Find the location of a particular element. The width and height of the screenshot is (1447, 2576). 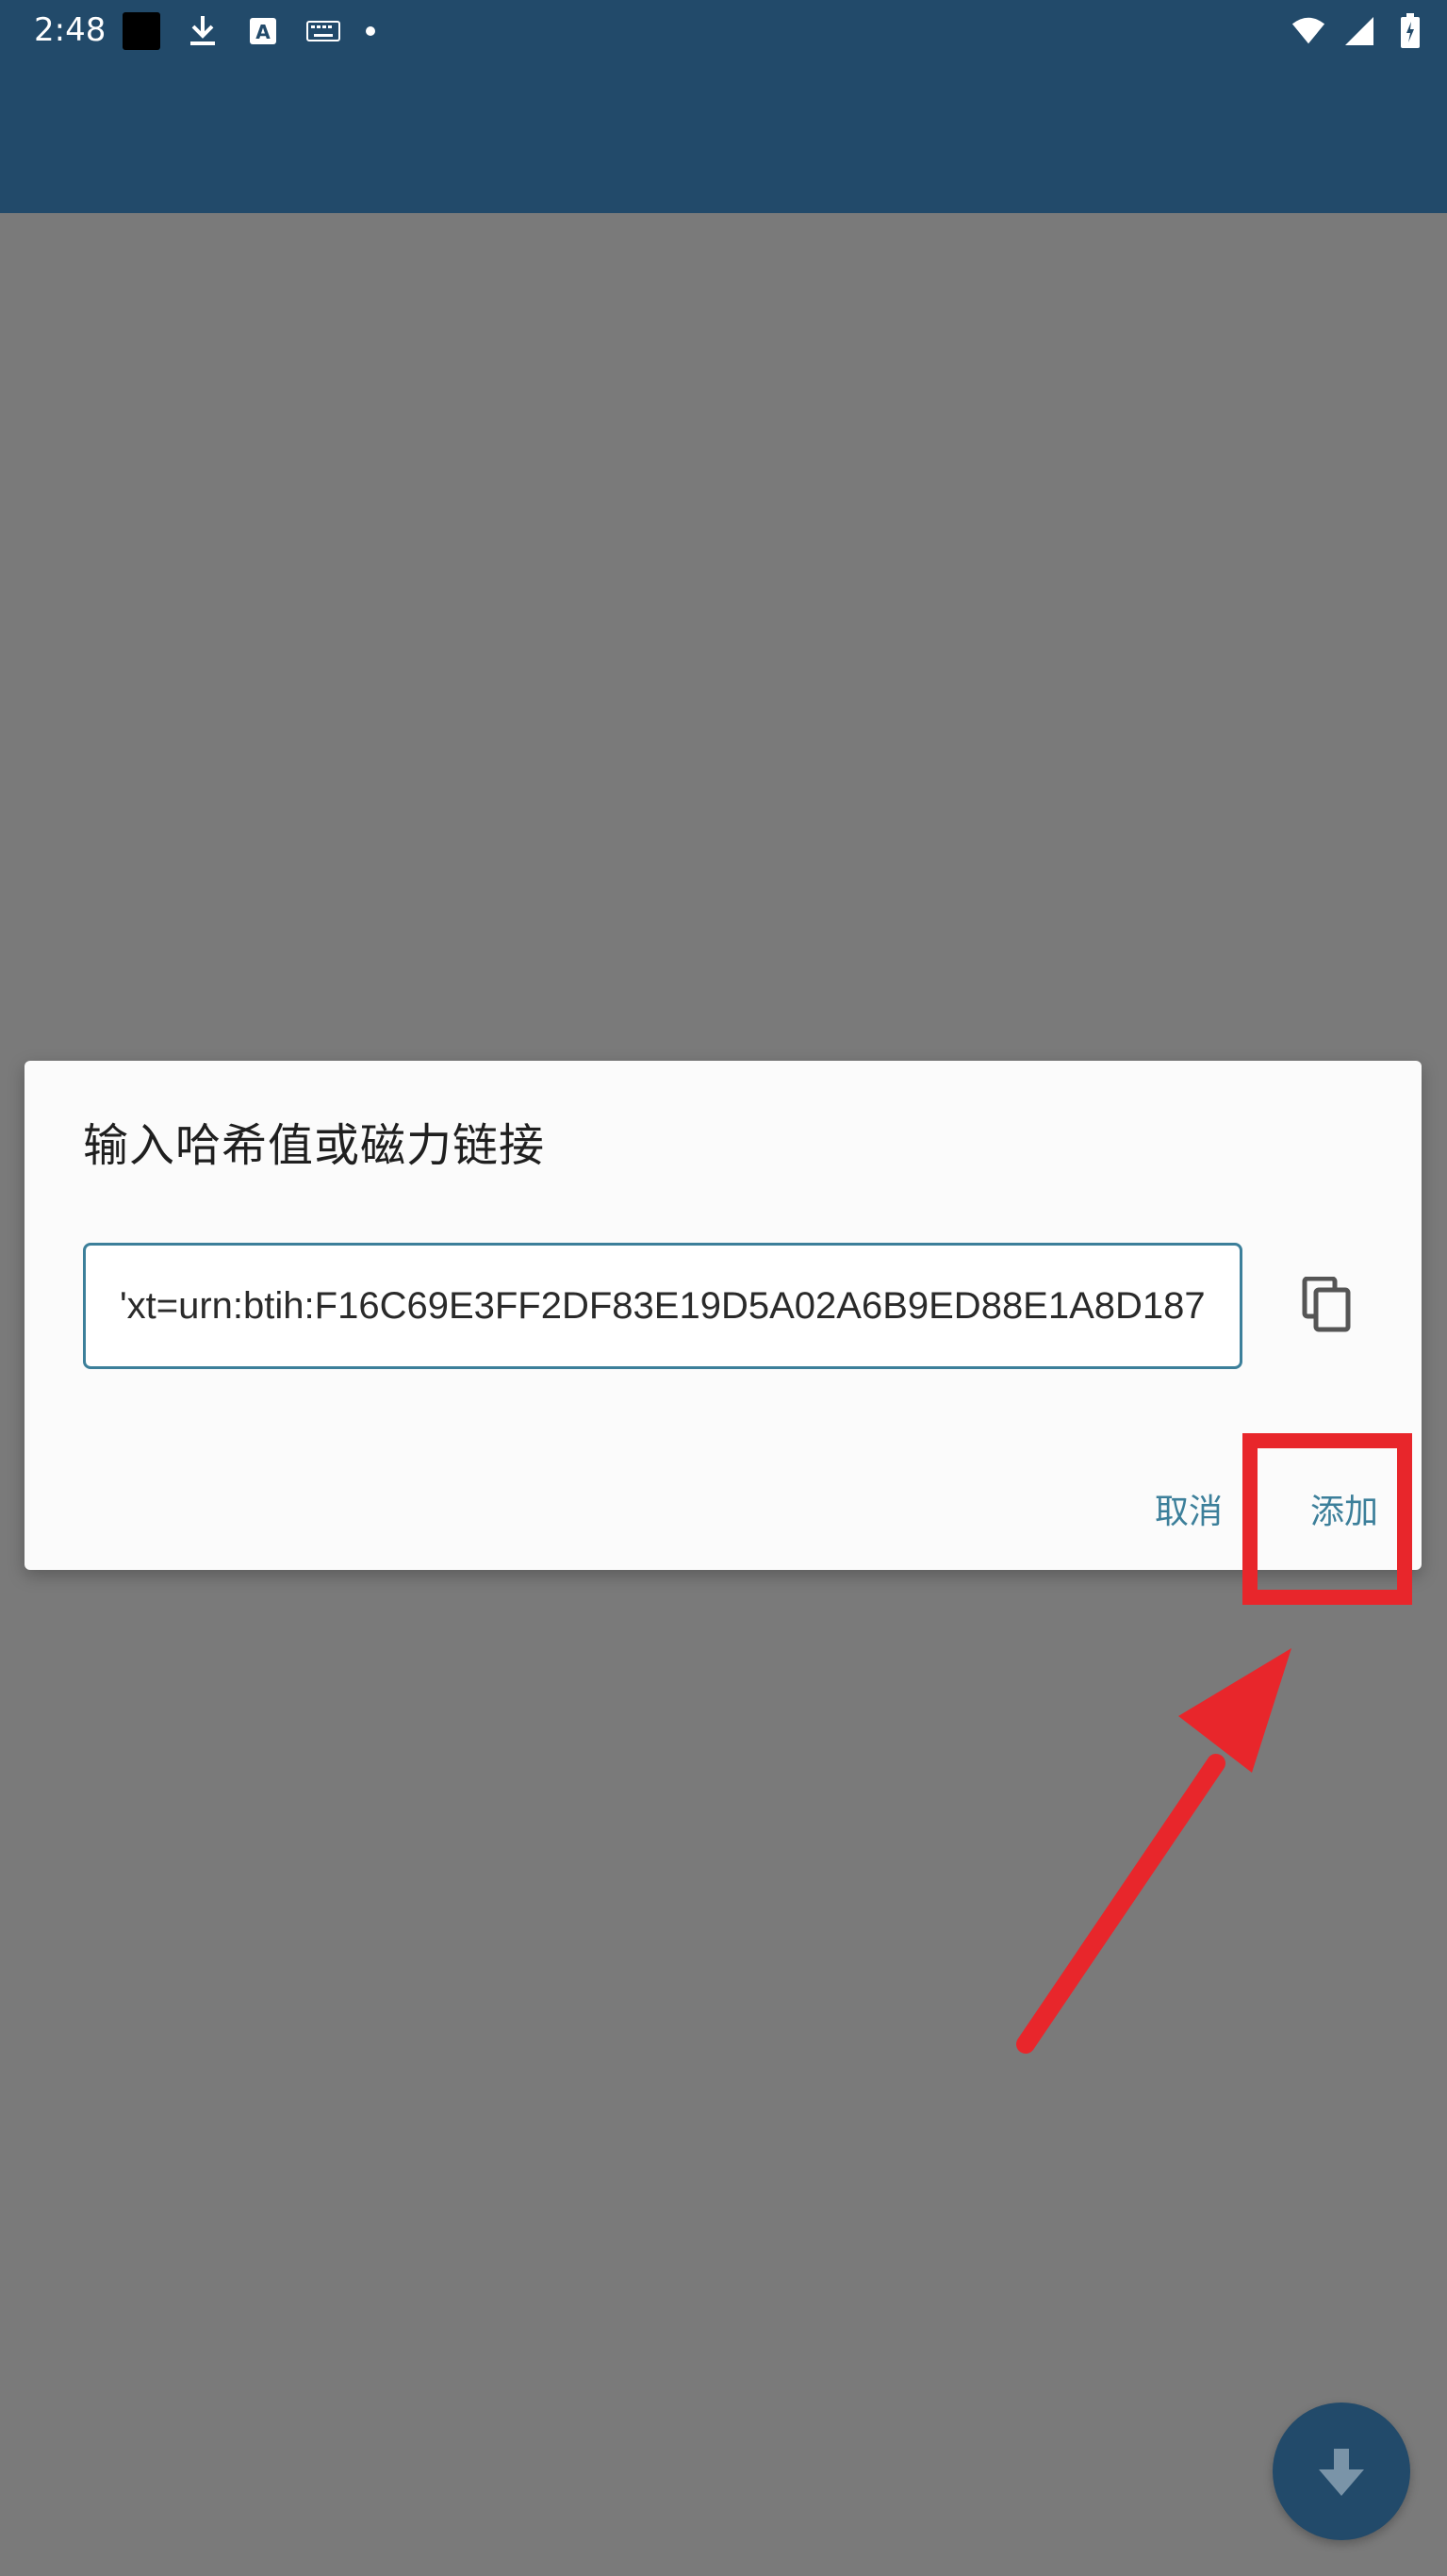

magnet-input is located at coordinates (663, 1306).